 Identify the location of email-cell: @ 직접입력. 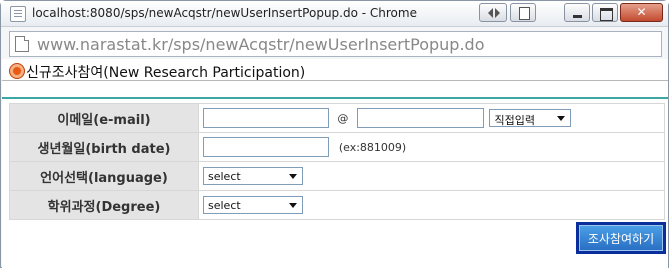
(431, 118).